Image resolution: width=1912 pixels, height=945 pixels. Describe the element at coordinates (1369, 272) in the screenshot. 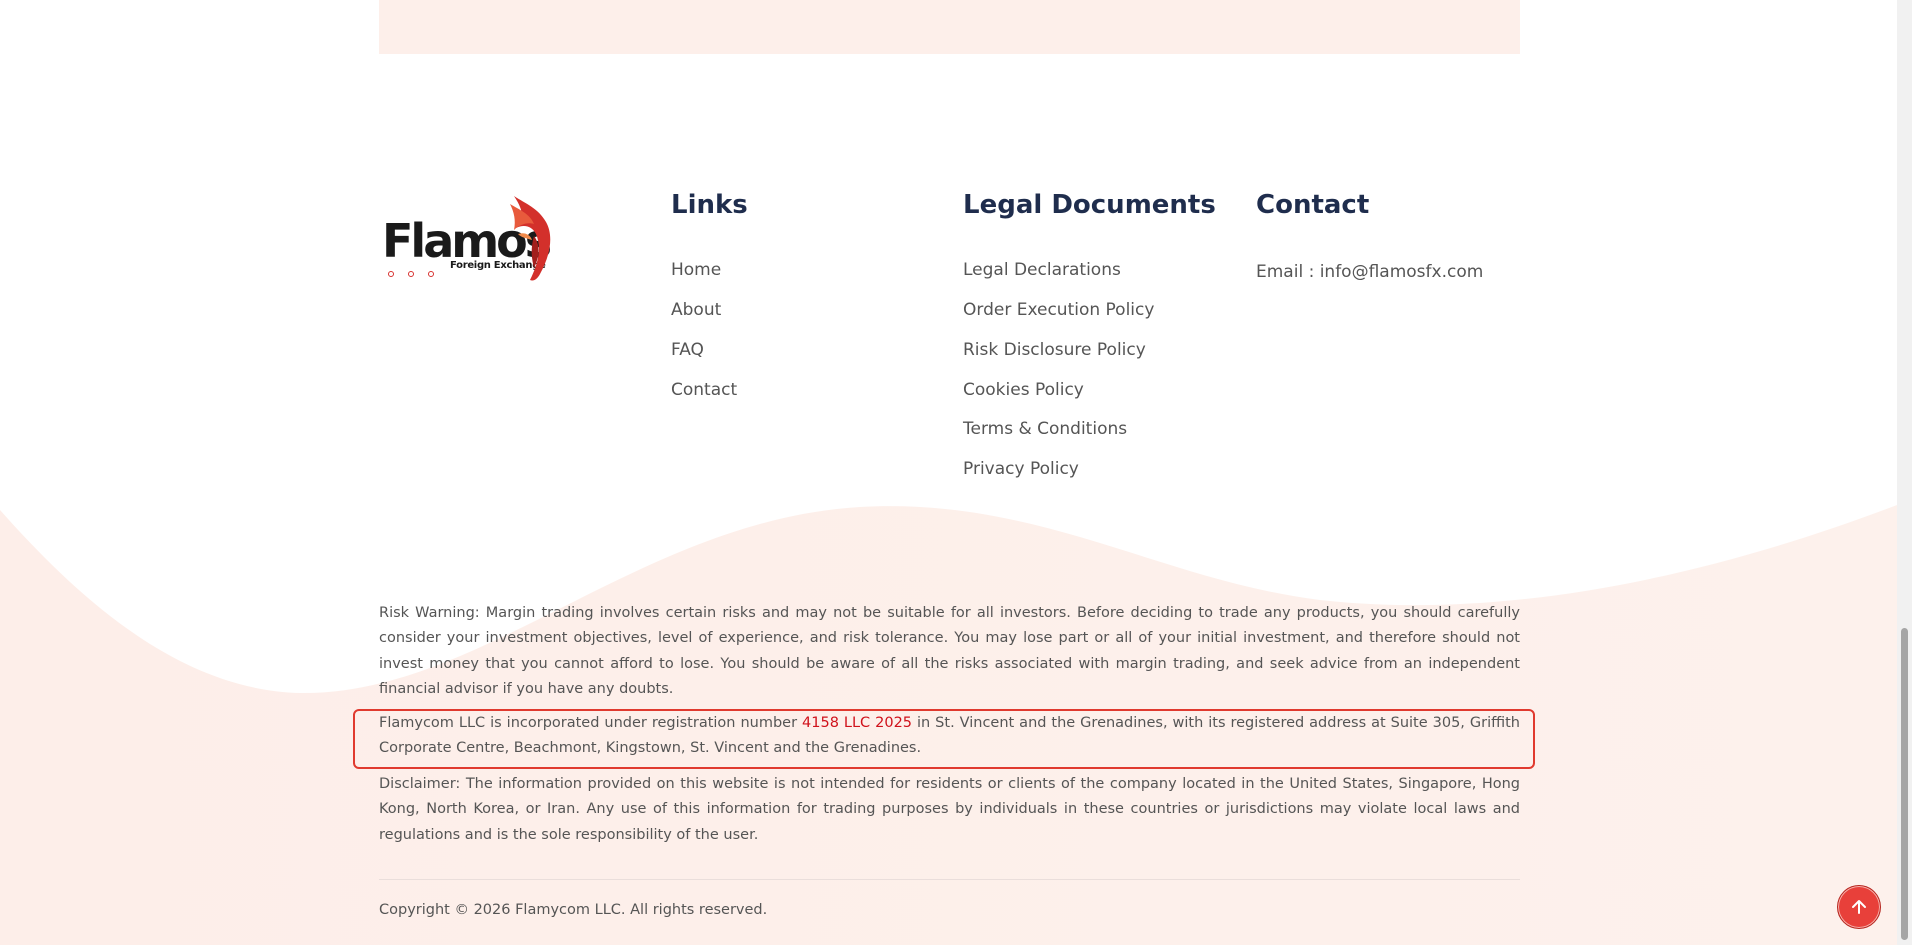

I see `contact-email: Email : info@flamosfx.com` at that location.